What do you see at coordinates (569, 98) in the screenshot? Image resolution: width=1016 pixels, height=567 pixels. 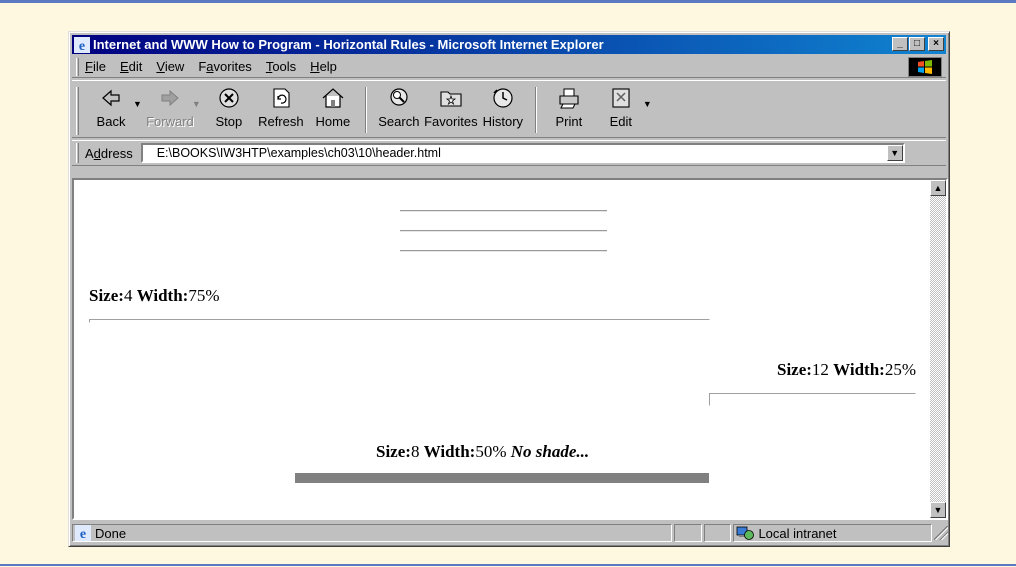 I see `printer-icon` at bounding box center [569, 98].